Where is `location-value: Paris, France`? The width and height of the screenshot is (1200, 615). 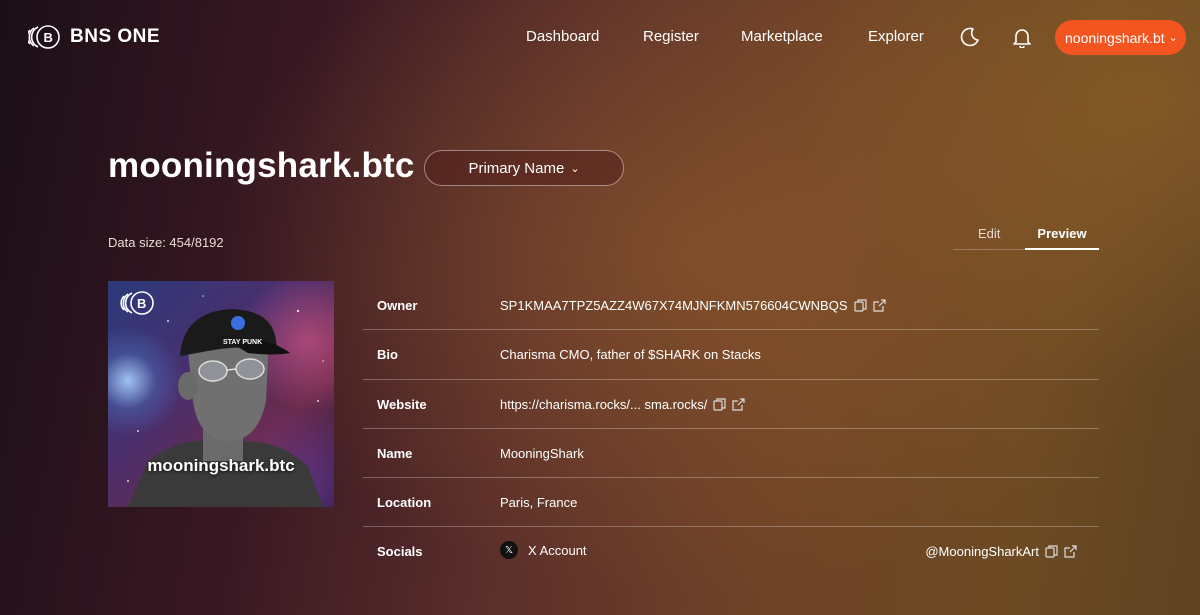
location-value: Paris, France is located at coordinates (539, 503).